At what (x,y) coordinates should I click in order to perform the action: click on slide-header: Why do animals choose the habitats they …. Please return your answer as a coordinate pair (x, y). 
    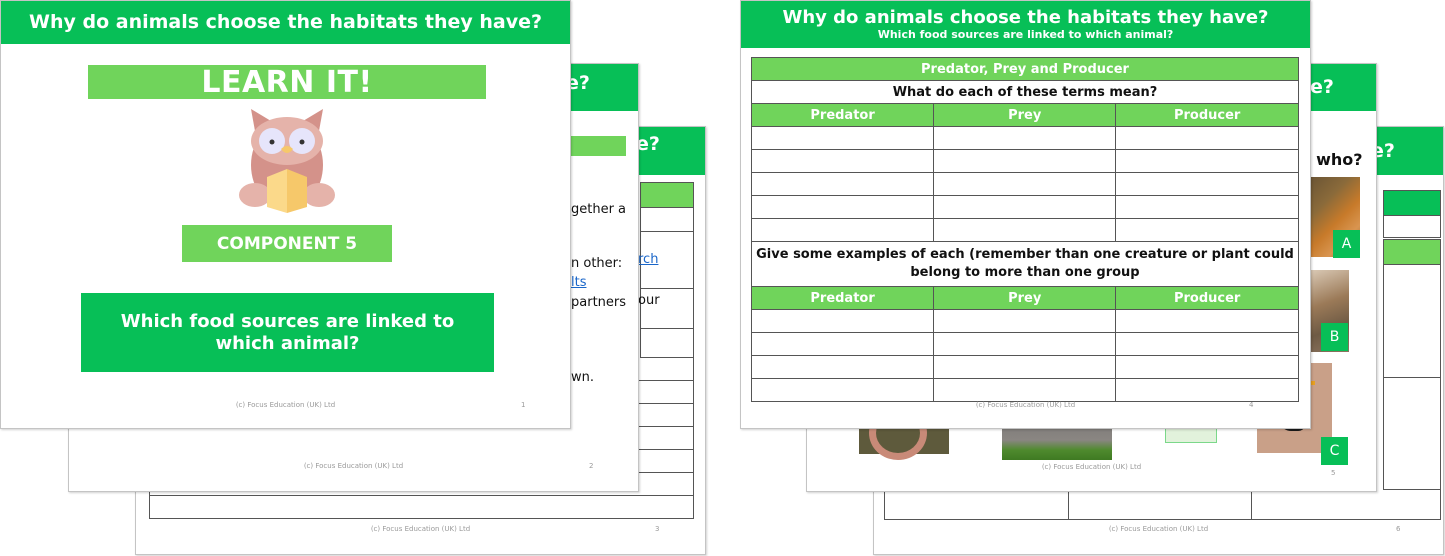
    Looking at the image, I should click on (1025, 24).